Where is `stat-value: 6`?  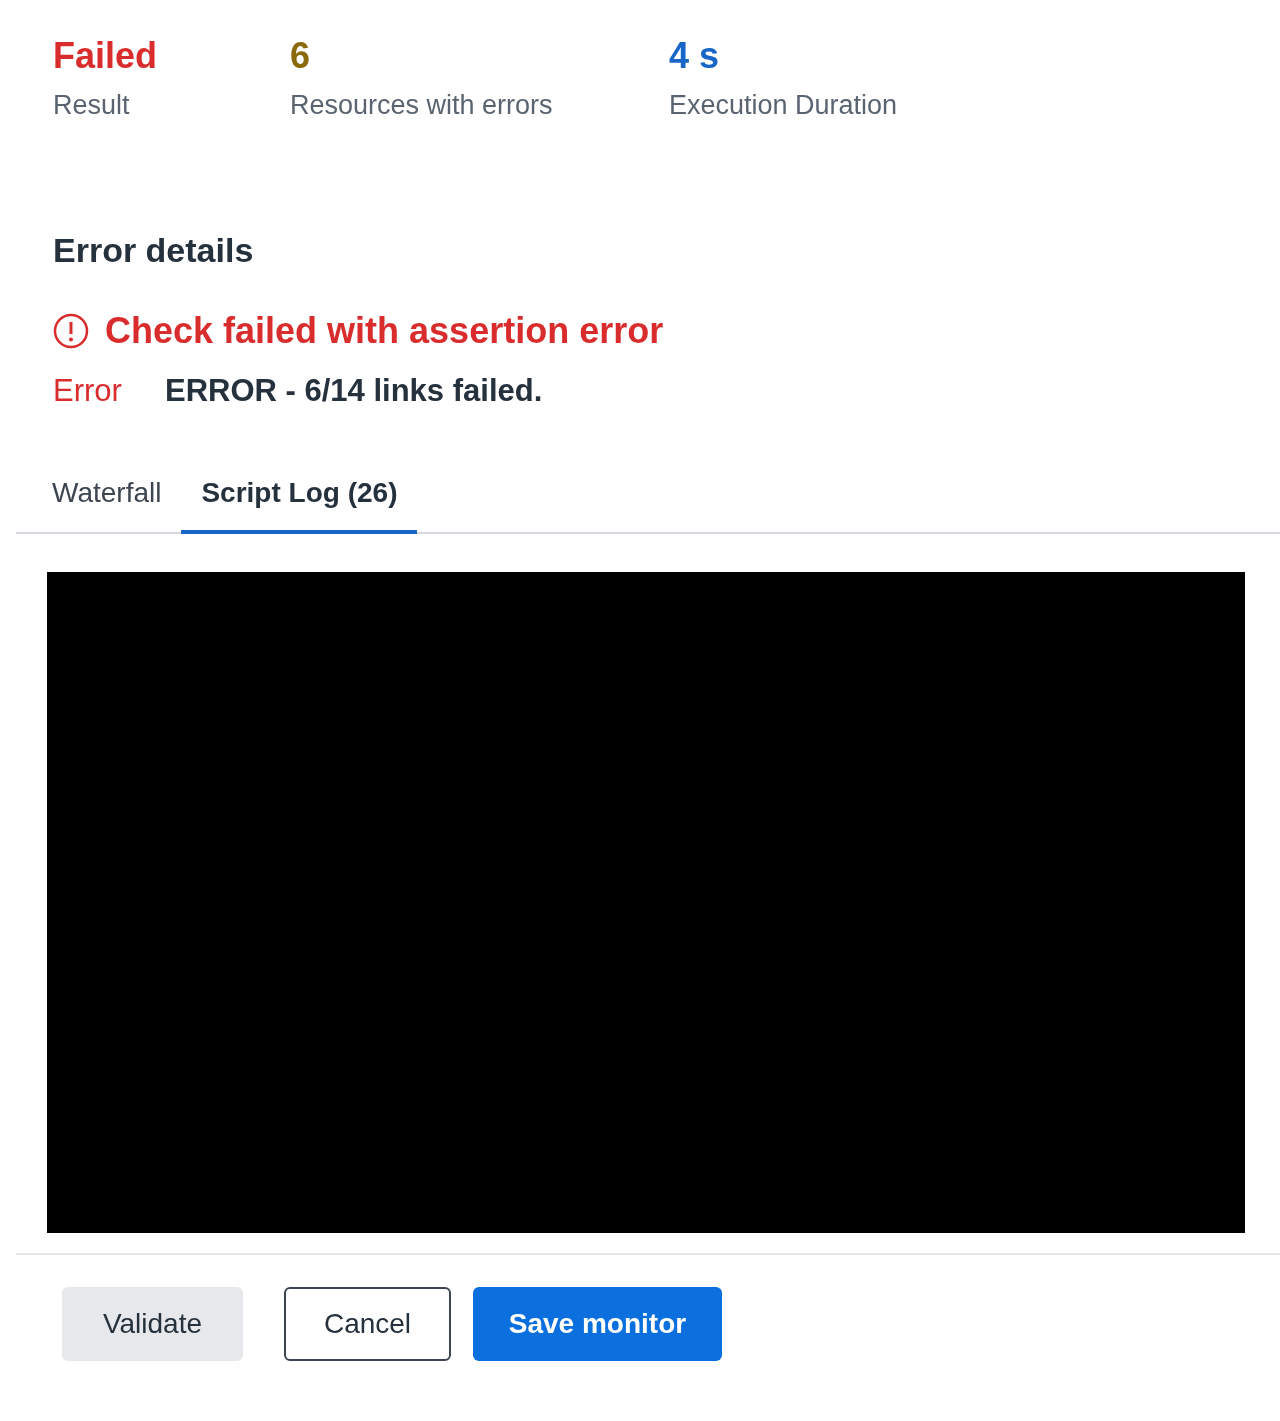
stat-value: 6 is located at coordinates (300, 56).